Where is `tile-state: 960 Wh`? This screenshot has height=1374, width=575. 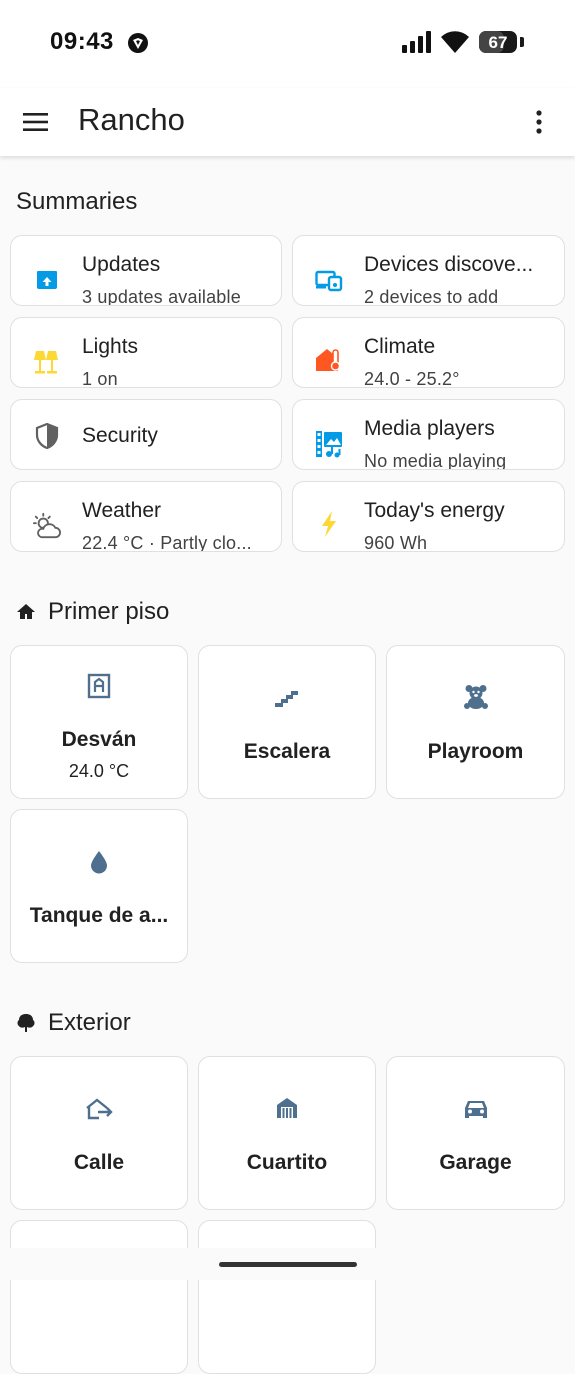
tile-state: 960 Wh is located at coordinates (396, 542).